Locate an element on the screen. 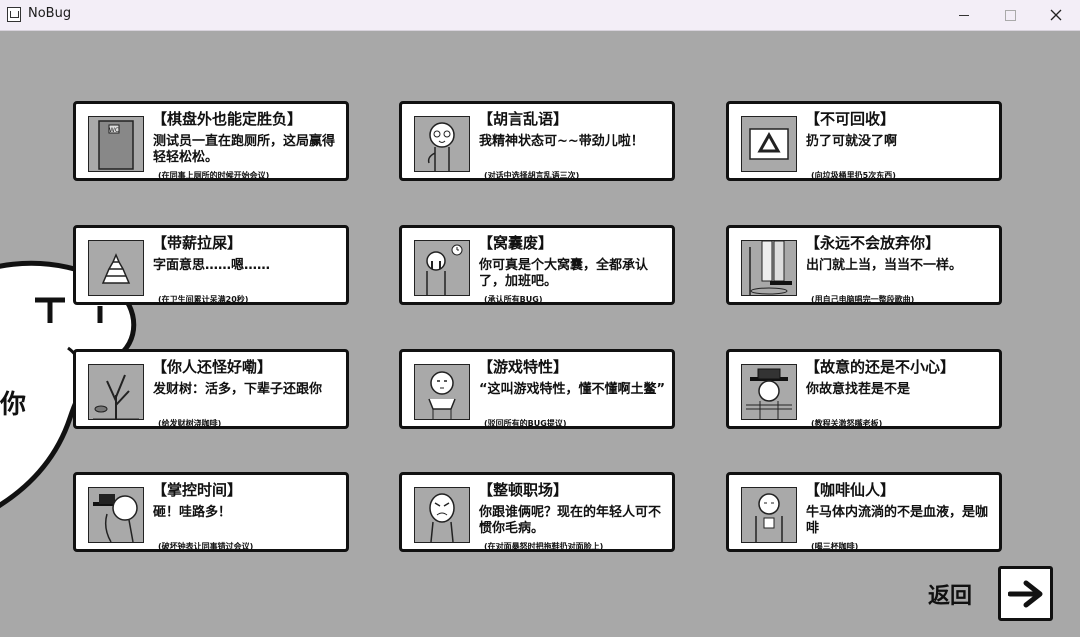  door-icon: WC is located at coordinates (116, 144).